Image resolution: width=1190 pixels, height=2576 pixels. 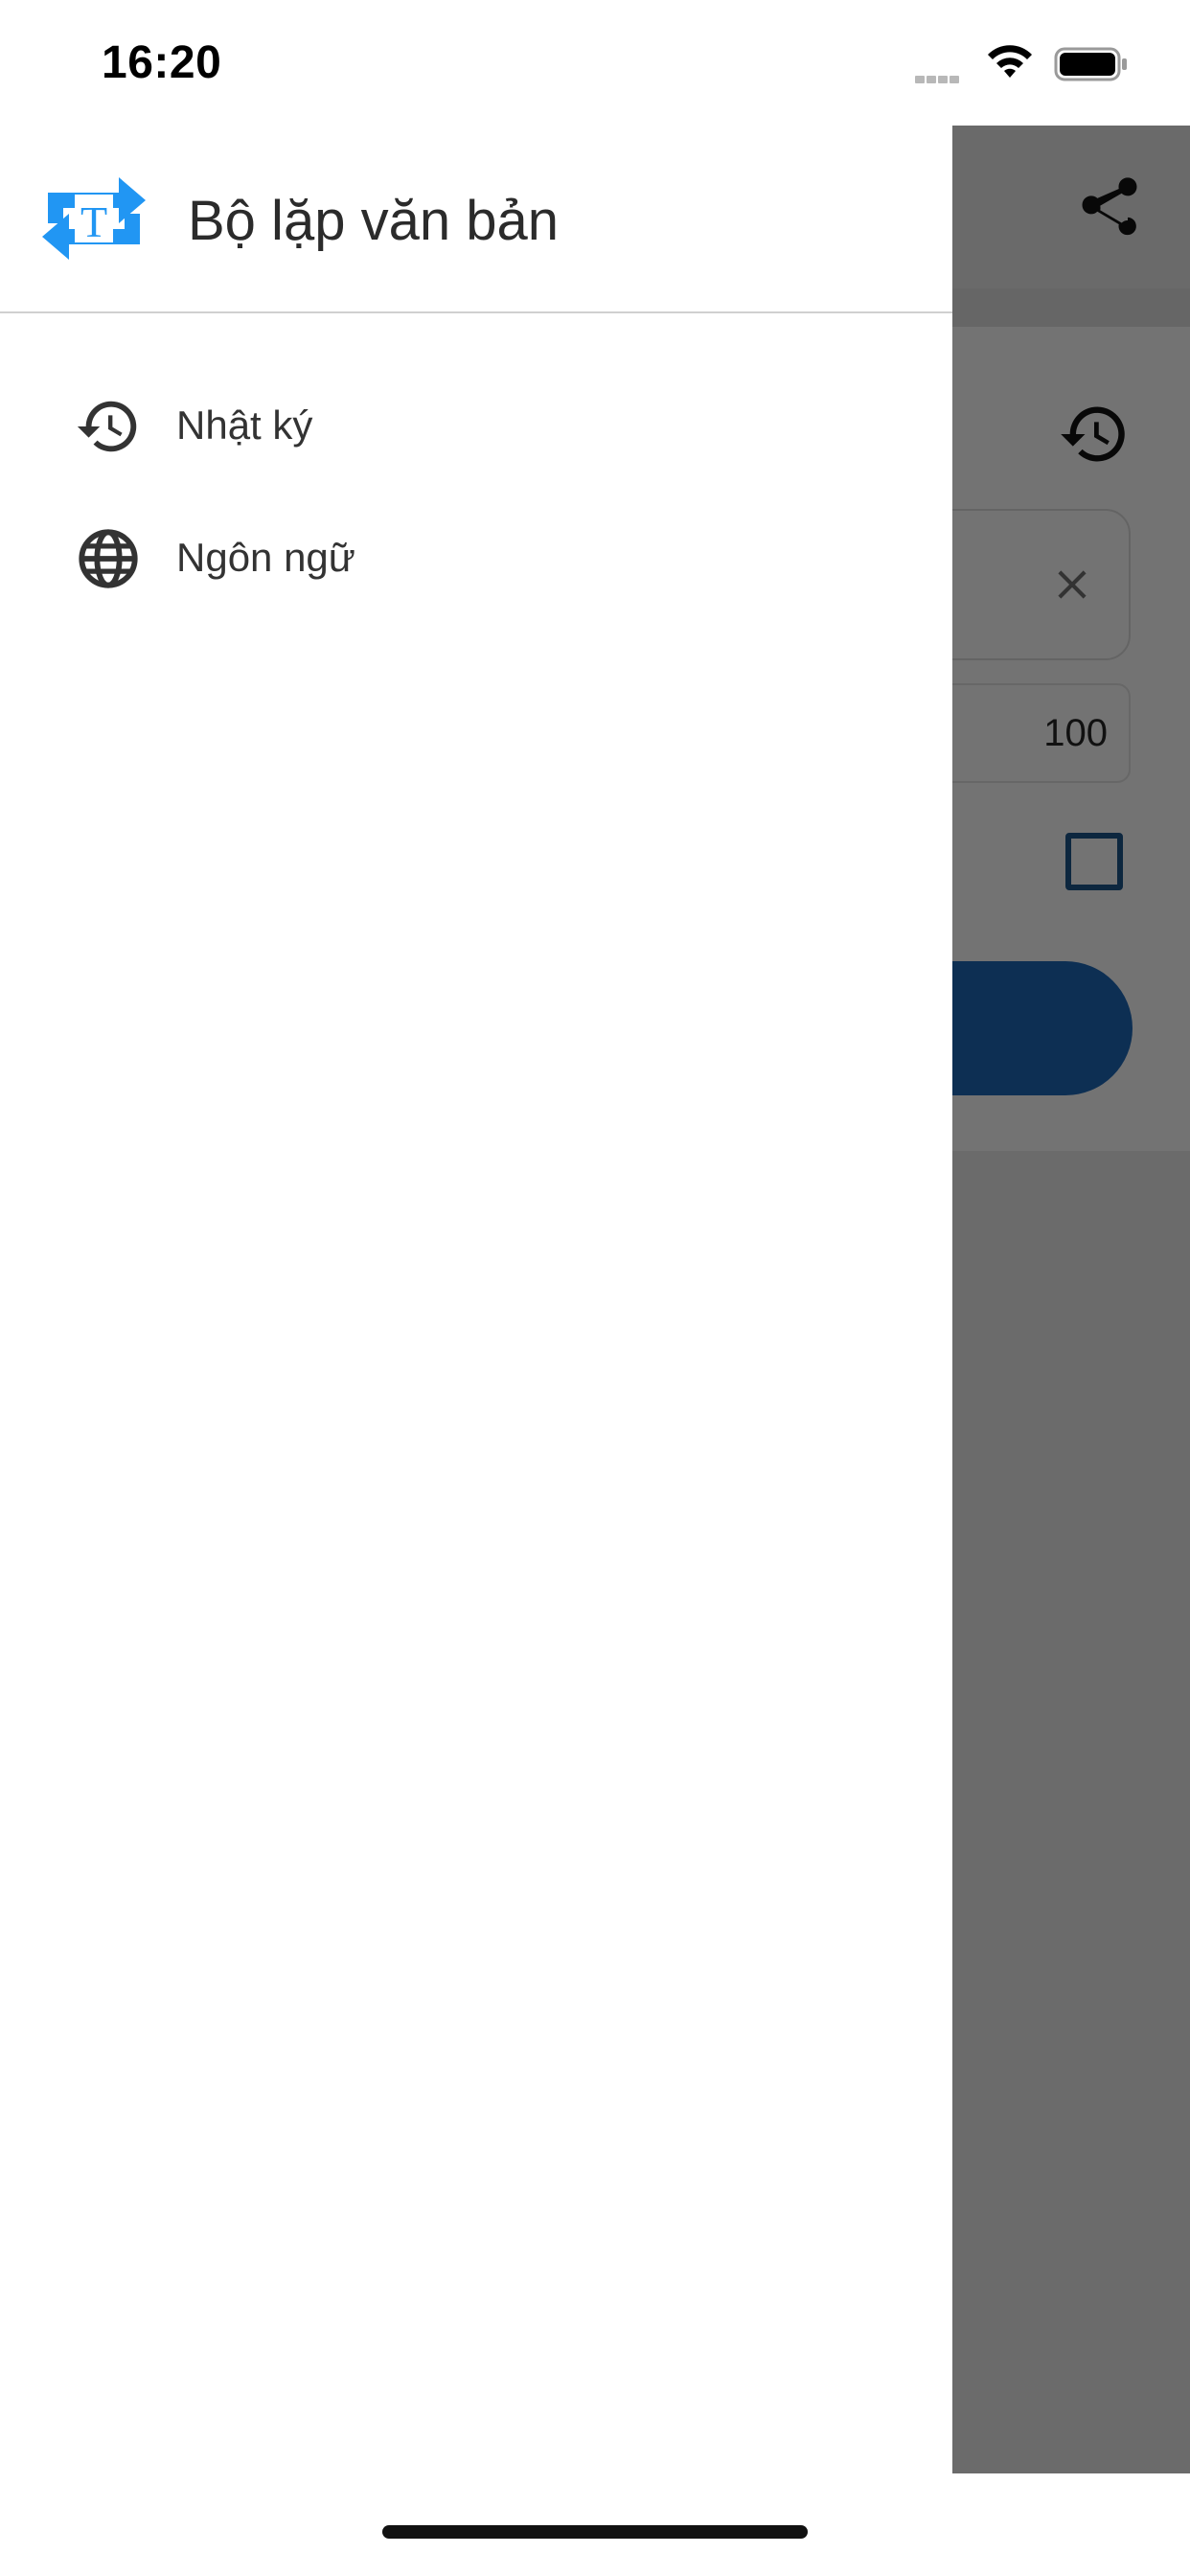 I want to click on signal-icon, so click(x=938, y=79).